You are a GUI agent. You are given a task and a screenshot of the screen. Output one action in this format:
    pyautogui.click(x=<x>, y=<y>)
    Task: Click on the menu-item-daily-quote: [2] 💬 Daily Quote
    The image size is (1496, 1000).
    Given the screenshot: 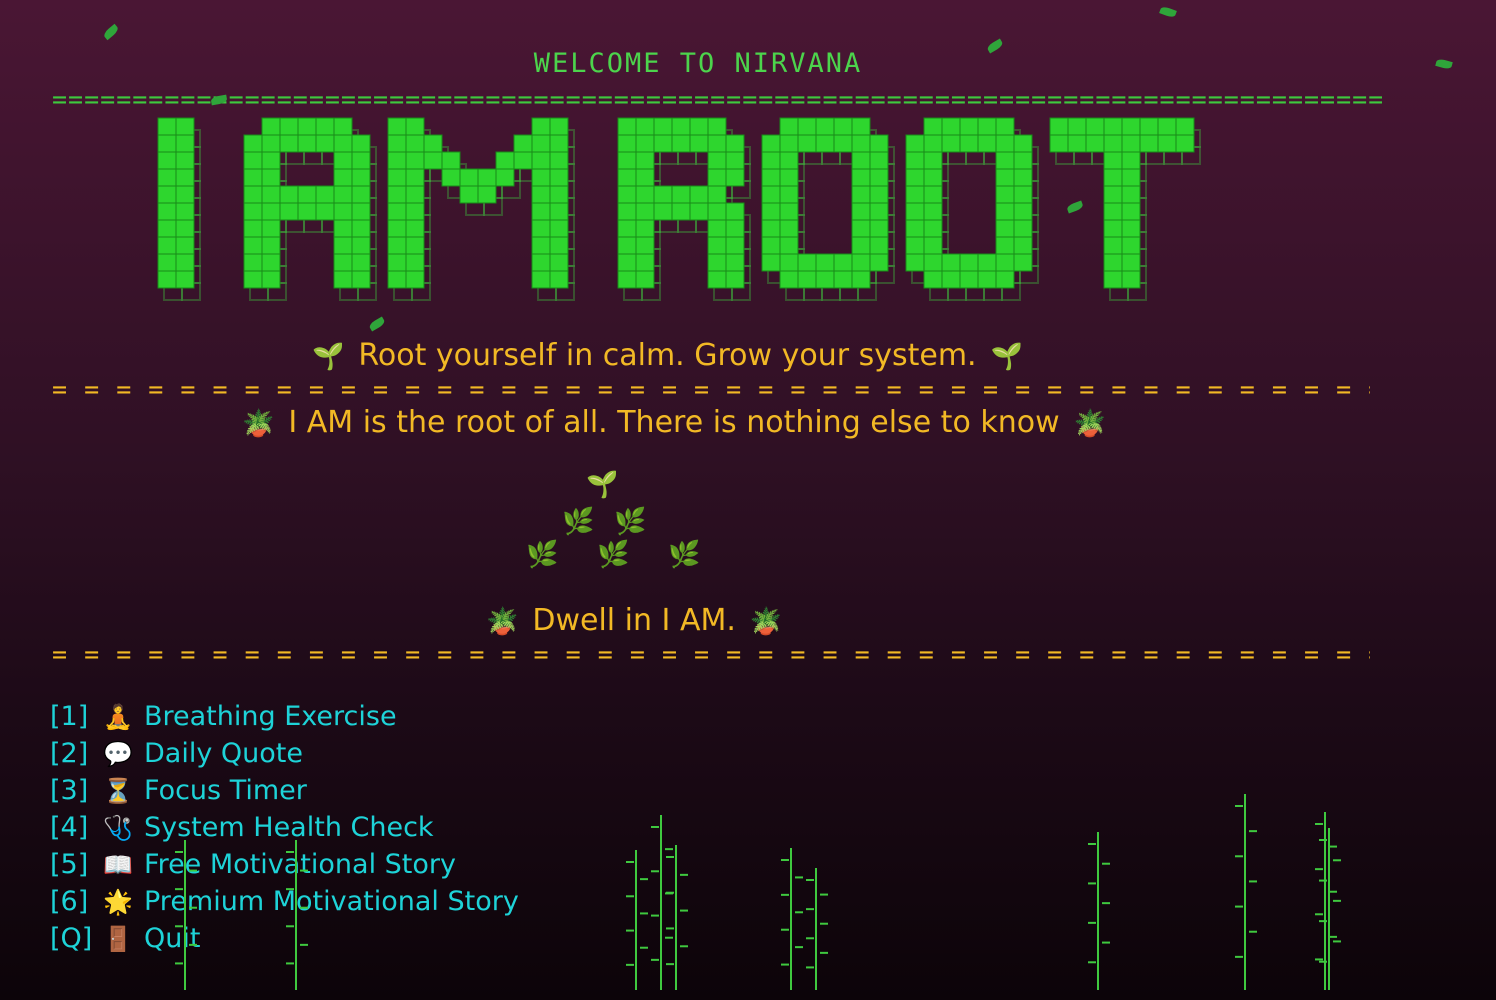 What is the action you would take?
    pyautogui.click(x=284, y=753)
    